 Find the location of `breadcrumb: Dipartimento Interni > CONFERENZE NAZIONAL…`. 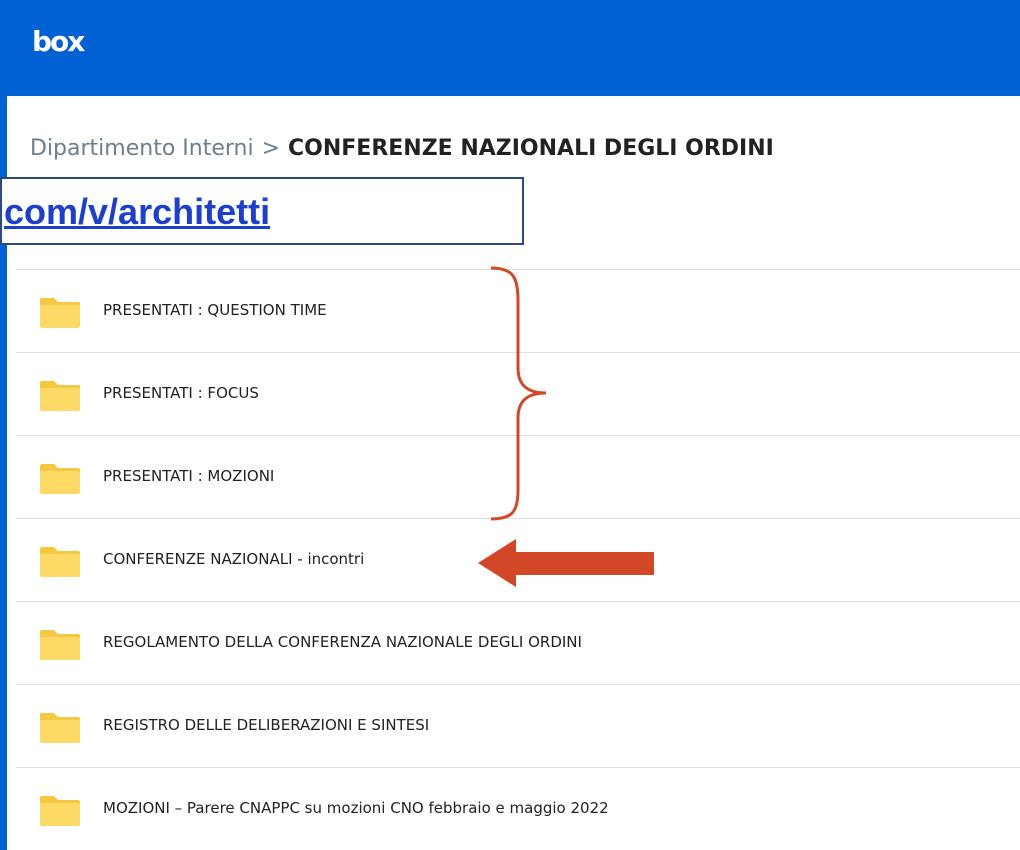

breadcrumb: Dipartimento Interni > CONFERENZE NAZIONAL… is located at coordinates (402, 148).